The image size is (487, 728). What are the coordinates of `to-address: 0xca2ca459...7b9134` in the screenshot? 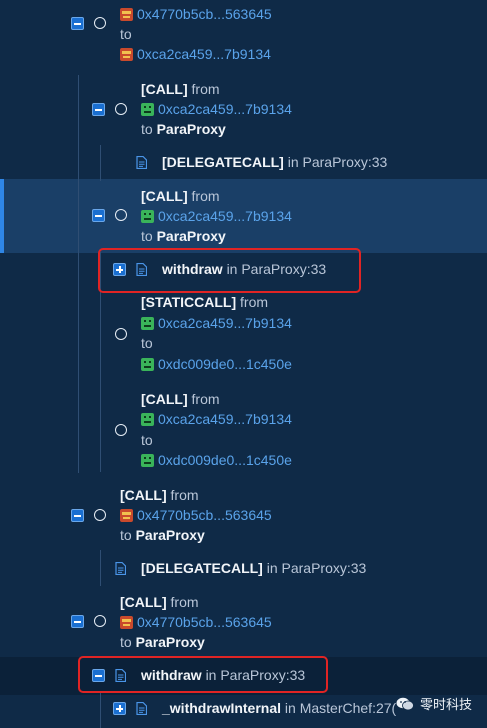 It's located at (204, 54).